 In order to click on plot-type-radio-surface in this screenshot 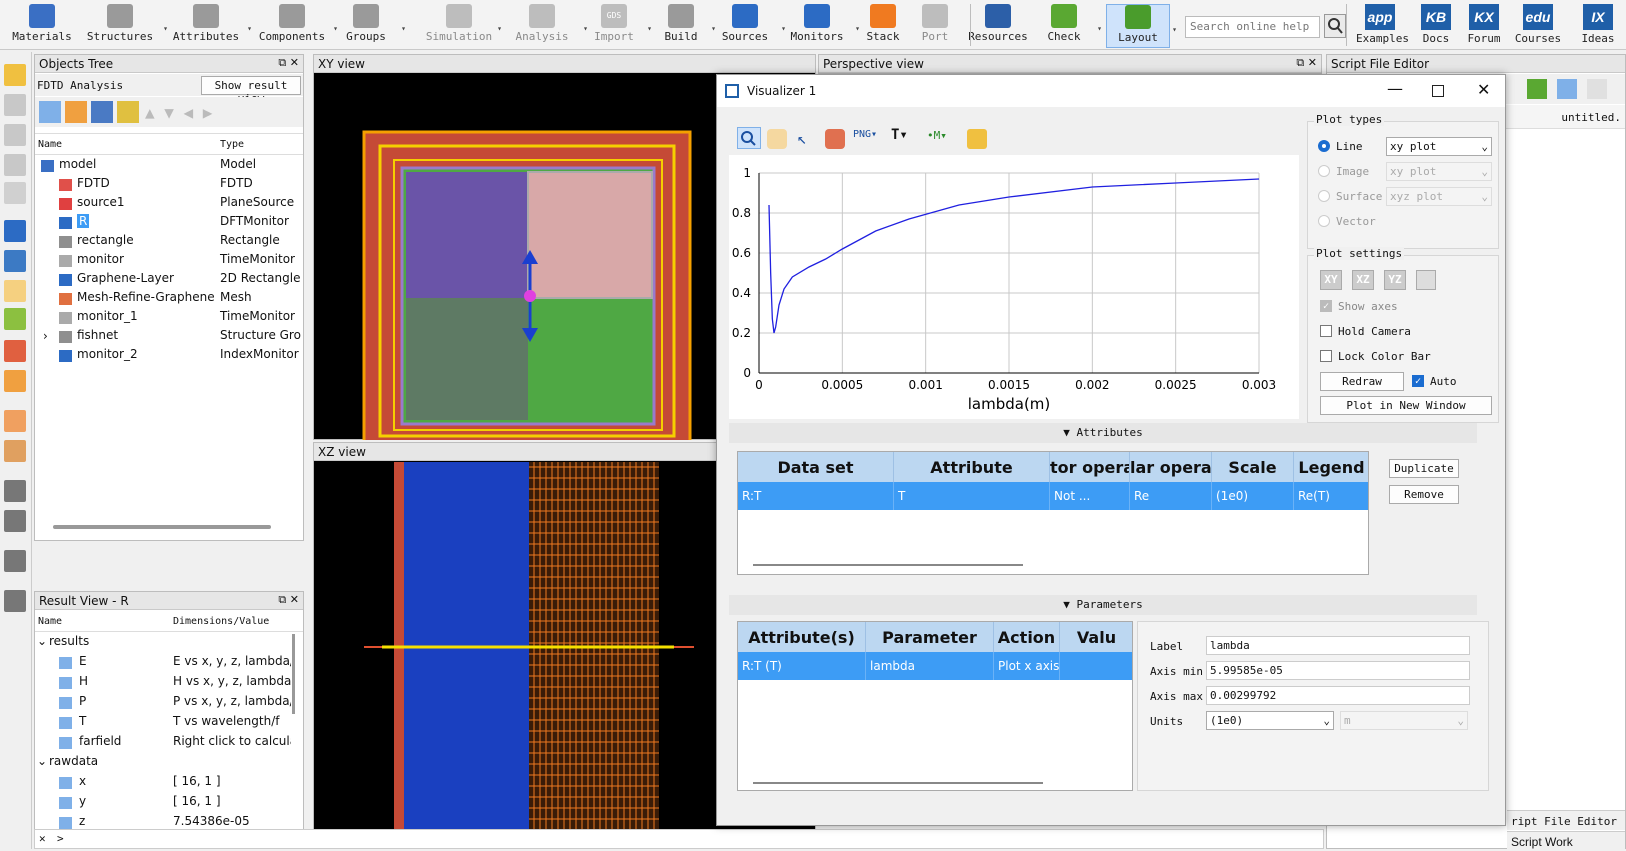, I will do `click(1324, 196)`.